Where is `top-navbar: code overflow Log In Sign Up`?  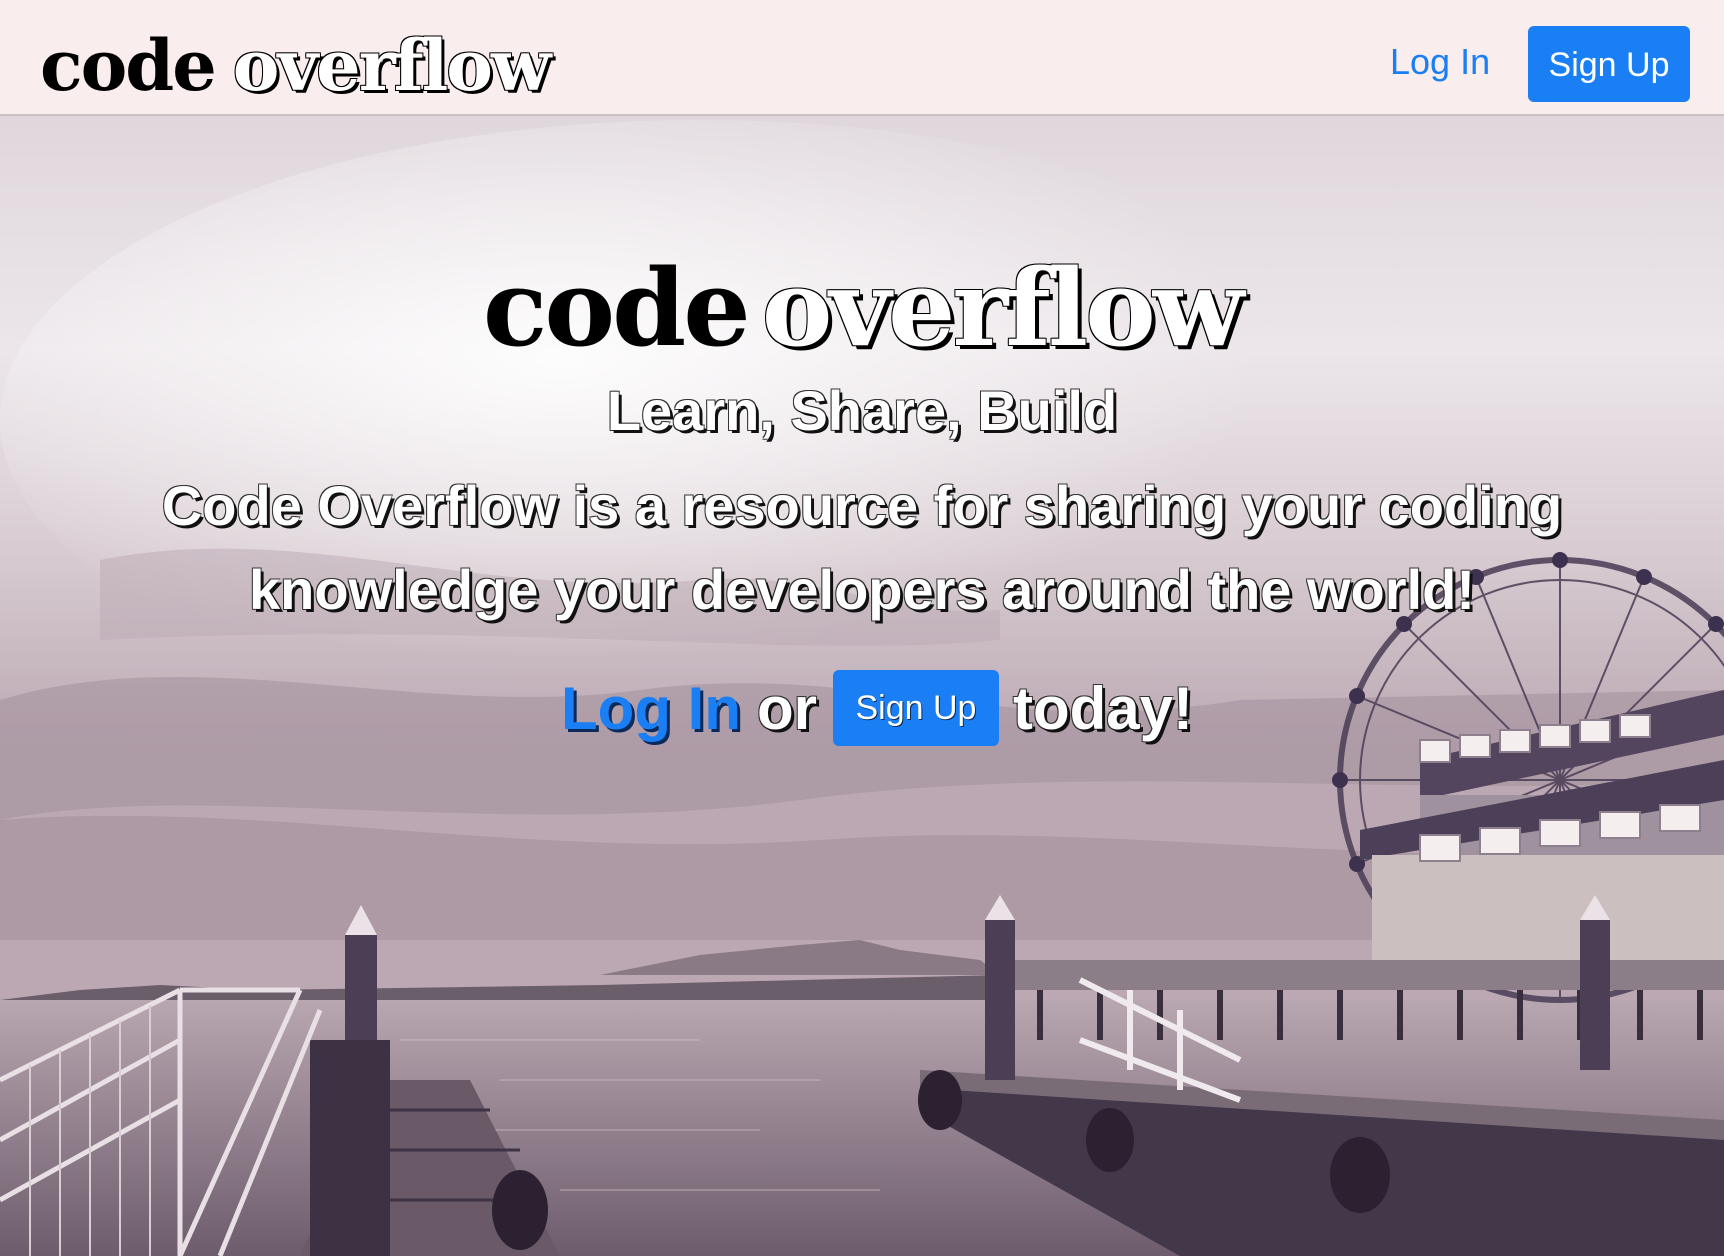
top-navbar: code overflow Log In Sign Up is located at coordinates (862, 58).